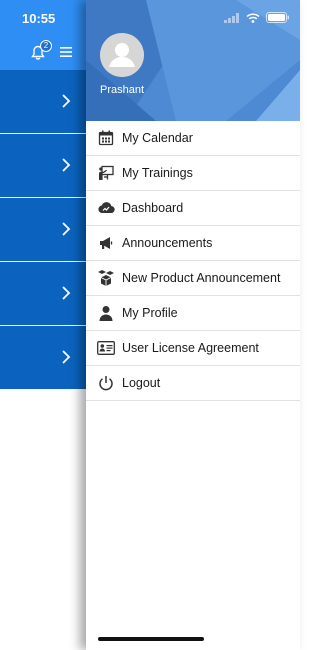 This screenshot has width=320, height=650. Describe the element at coordinates (141, 383) in the screenshot. I see `menu-item-label: Logout` at that location.